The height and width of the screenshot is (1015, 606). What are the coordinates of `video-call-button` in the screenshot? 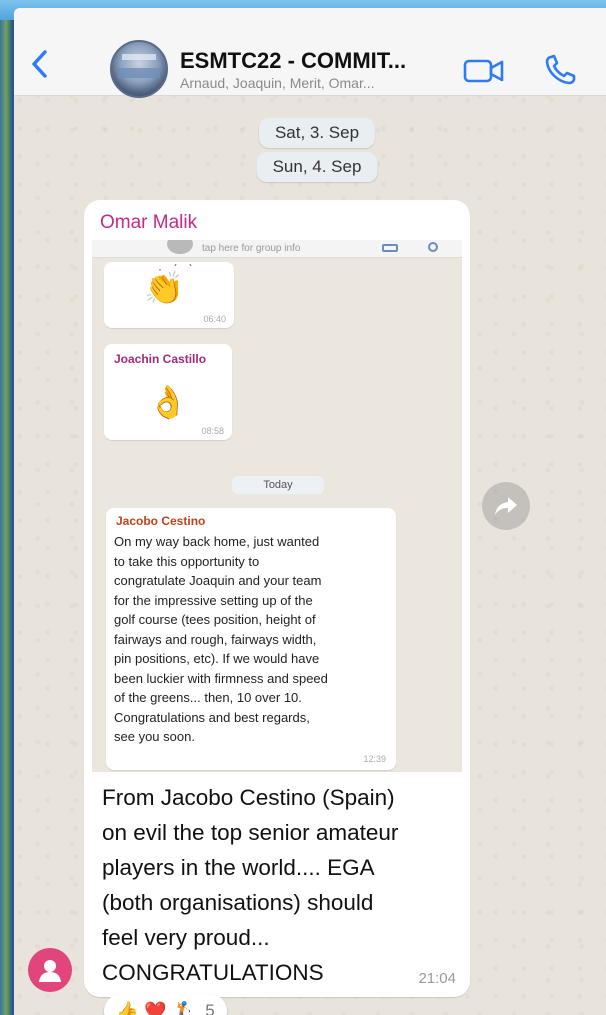 It's located at (484, 71).